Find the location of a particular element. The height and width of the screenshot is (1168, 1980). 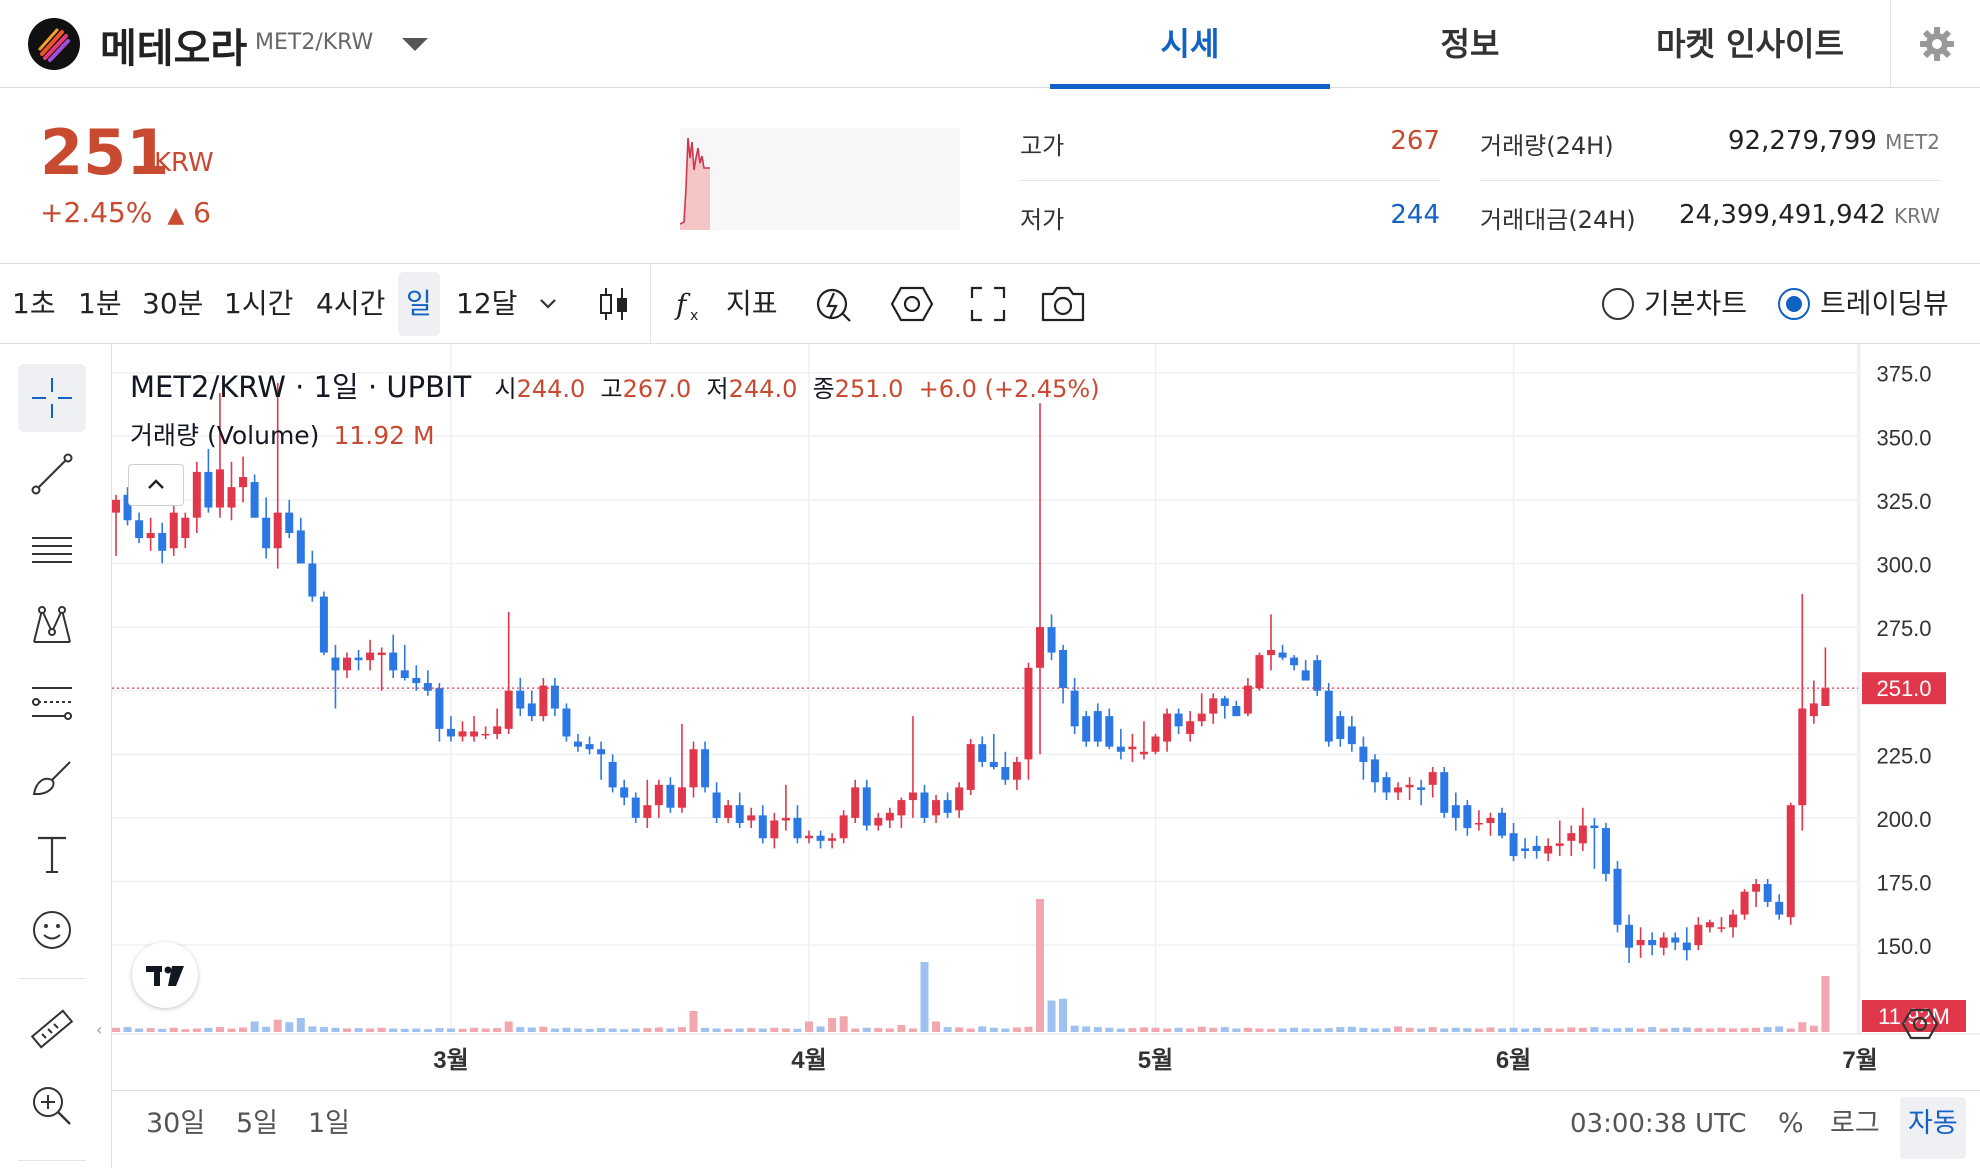

fib-retracement-tool is located at coordinates (52, 550).